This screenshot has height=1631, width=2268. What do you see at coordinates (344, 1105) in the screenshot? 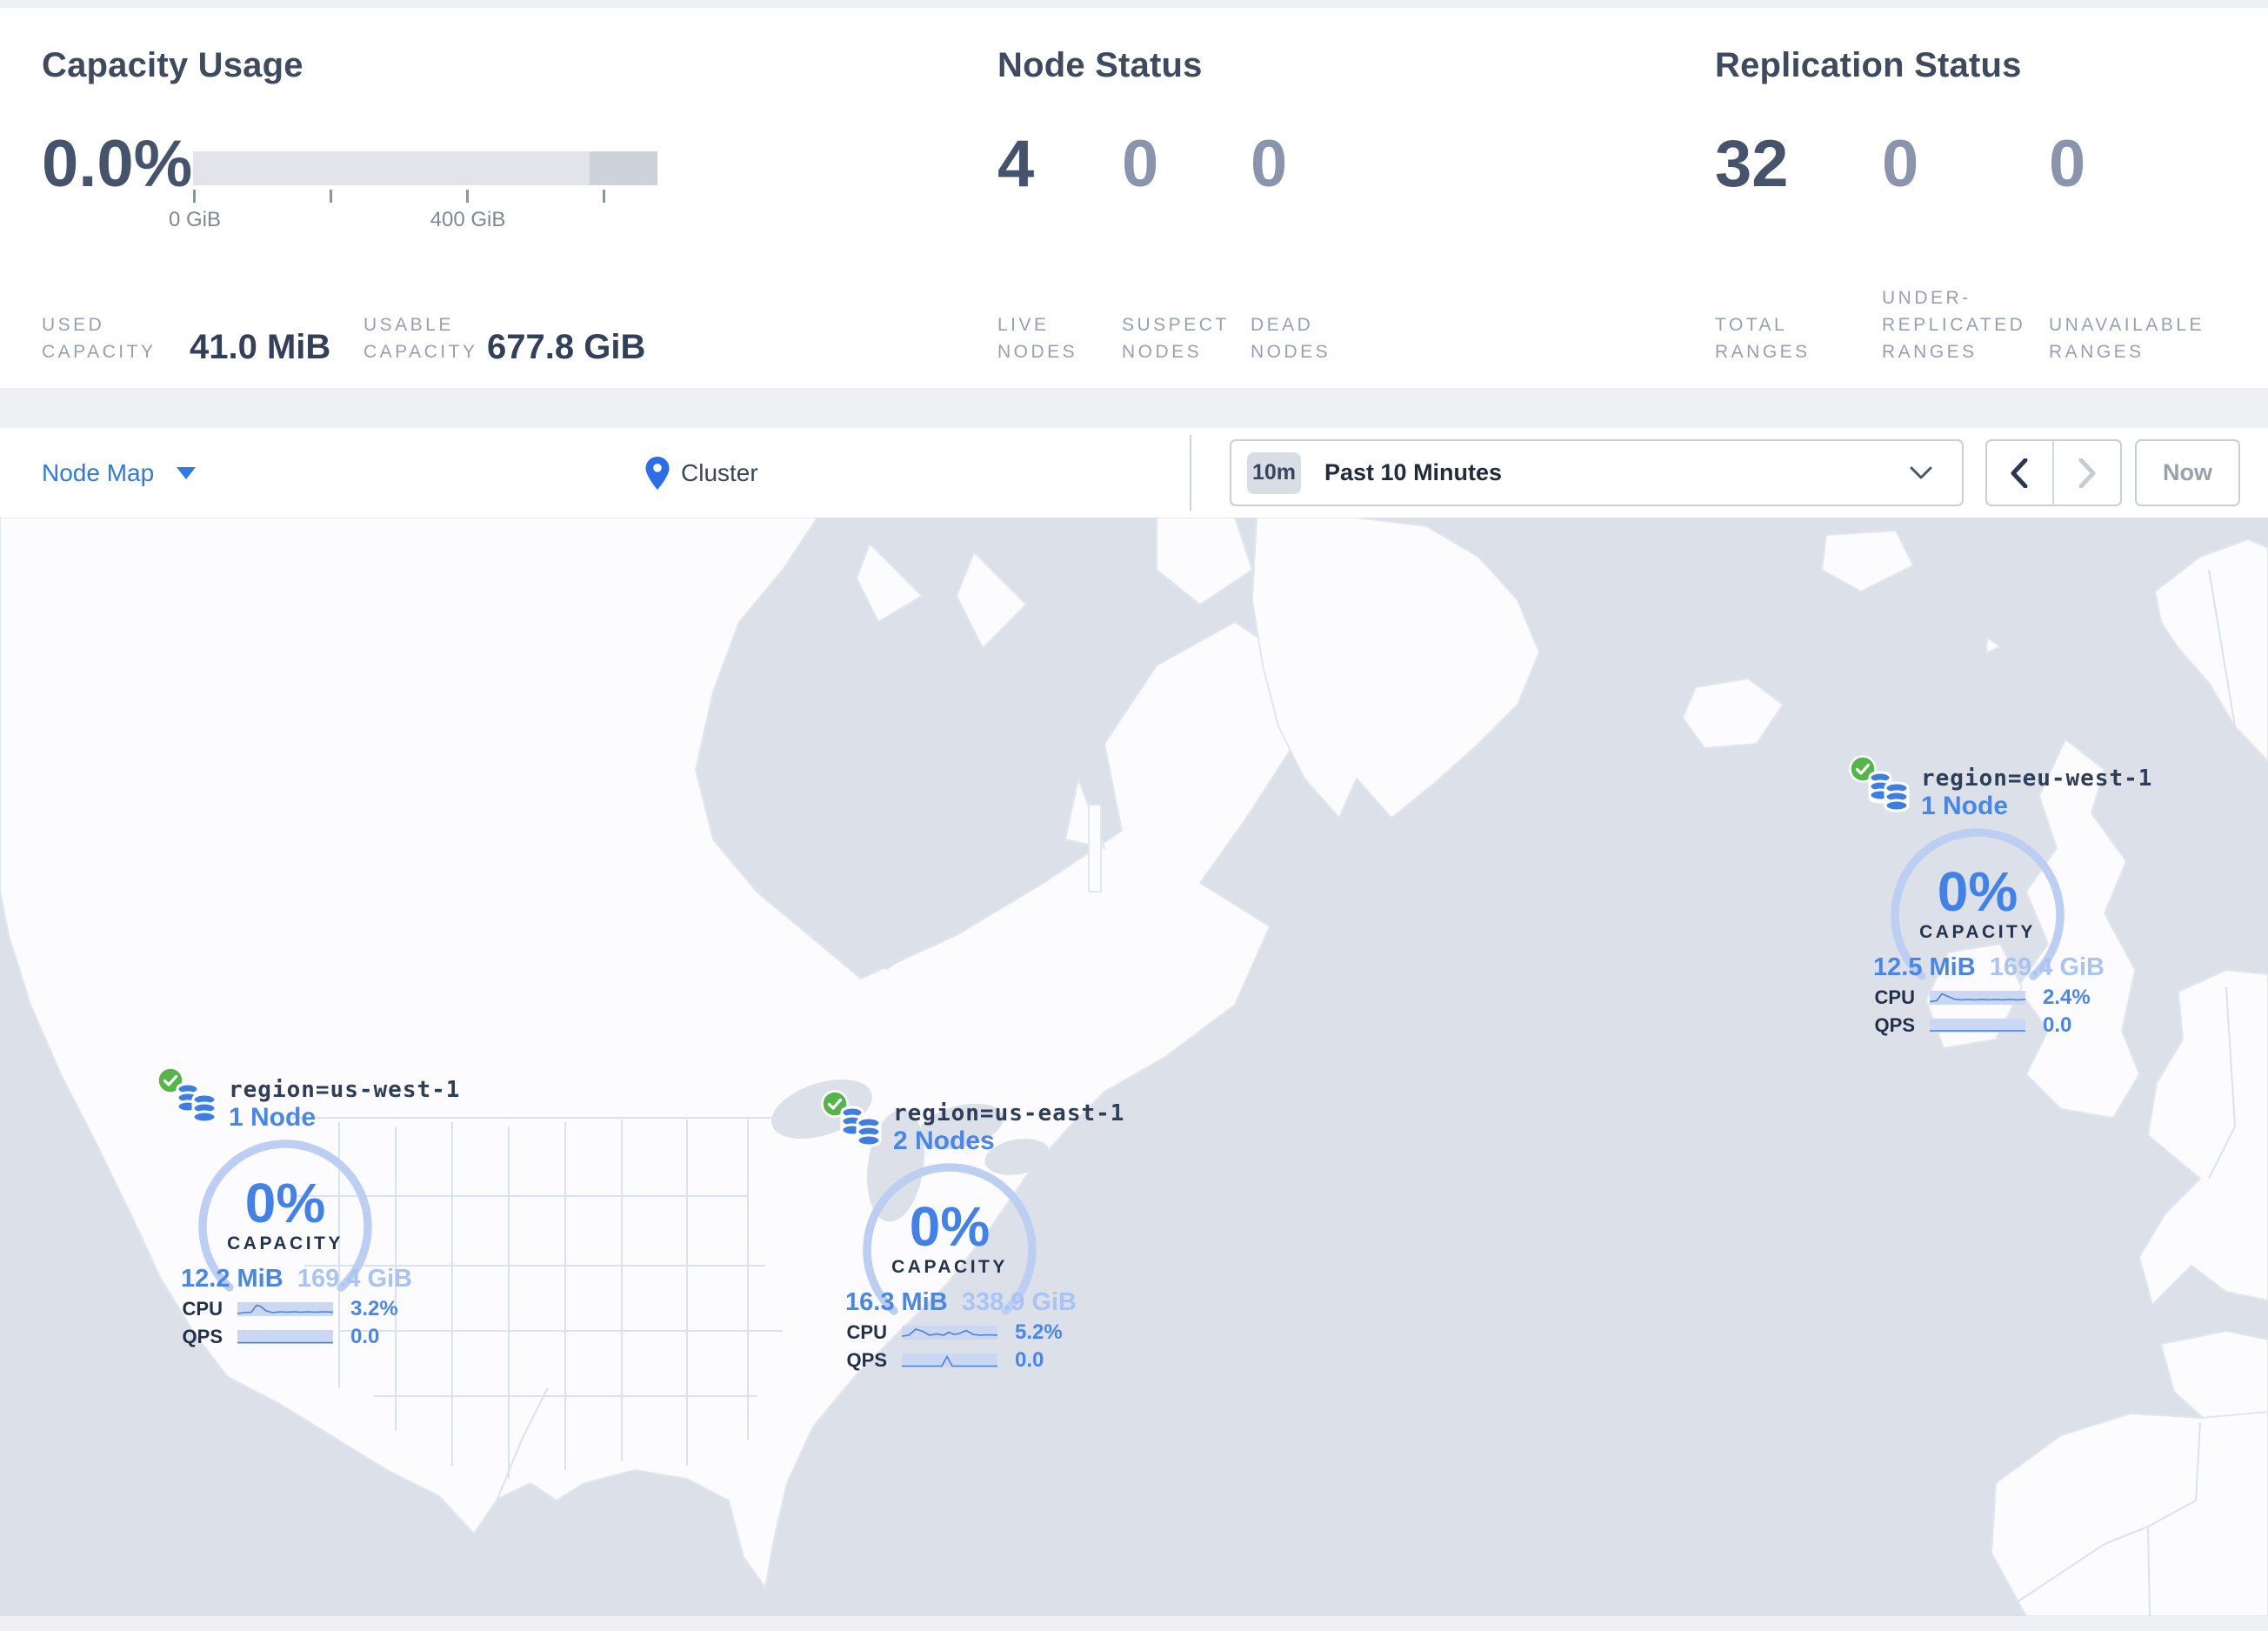
I see `region-marker-header: region=us-west-1 1 Node` at bounding box center [344, 1105].